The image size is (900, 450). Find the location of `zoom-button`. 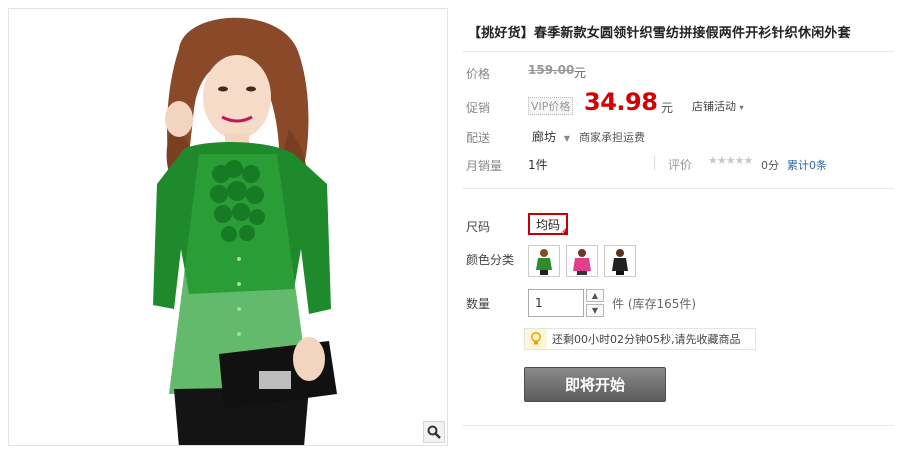

zoom-button is located at coordinates (434, 432).